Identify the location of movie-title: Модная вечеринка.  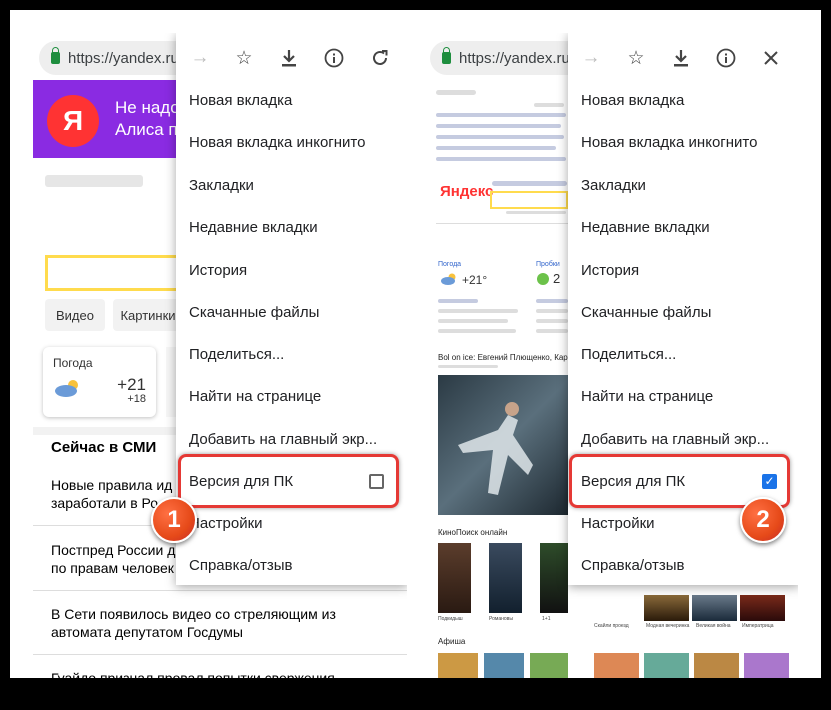
(668, 626).